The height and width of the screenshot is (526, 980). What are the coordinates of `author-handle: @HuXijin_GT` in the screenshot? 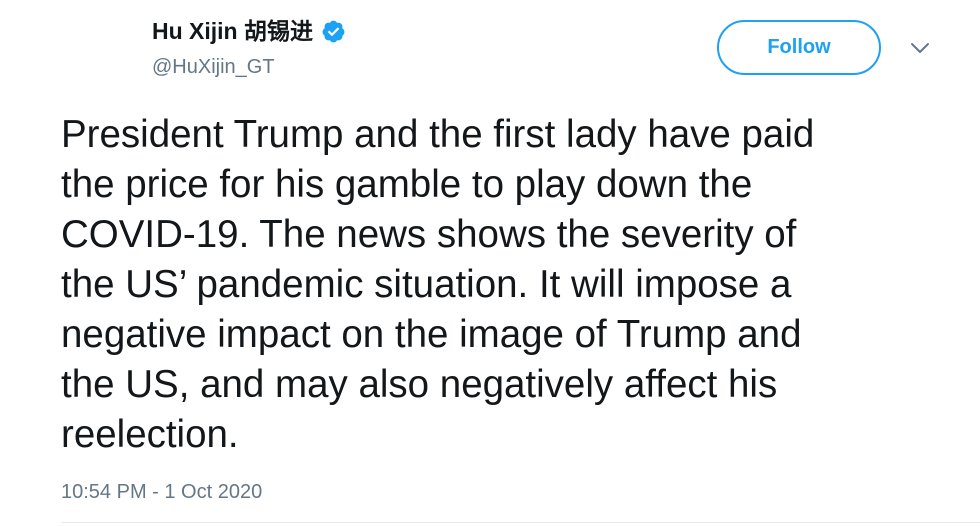 It's located at (213, 67).